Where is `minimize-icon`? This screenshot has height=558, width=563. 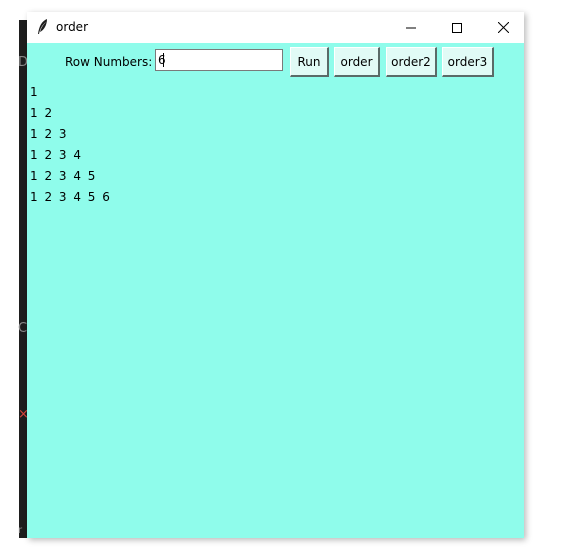 minimize-icon is located at coordinates (411, 27).